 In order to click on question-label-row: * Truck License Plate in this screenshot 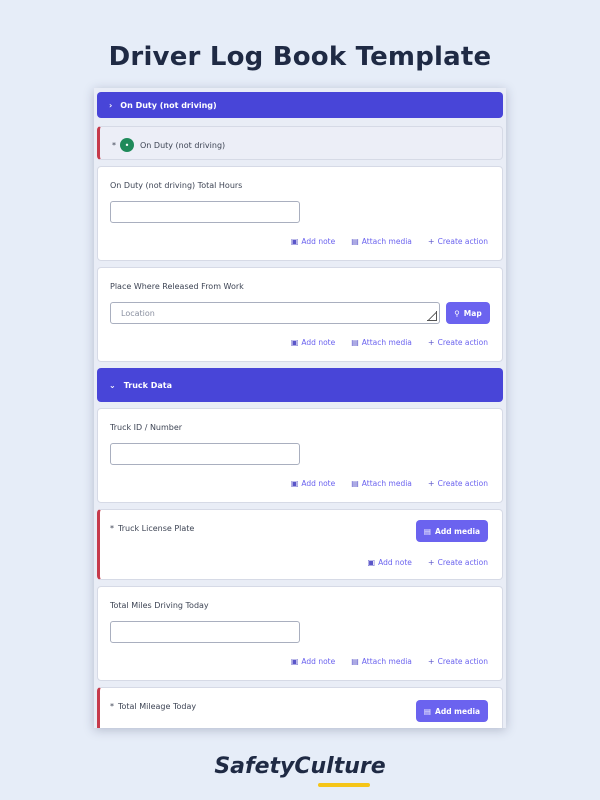, I will do `click(152, 528)`.